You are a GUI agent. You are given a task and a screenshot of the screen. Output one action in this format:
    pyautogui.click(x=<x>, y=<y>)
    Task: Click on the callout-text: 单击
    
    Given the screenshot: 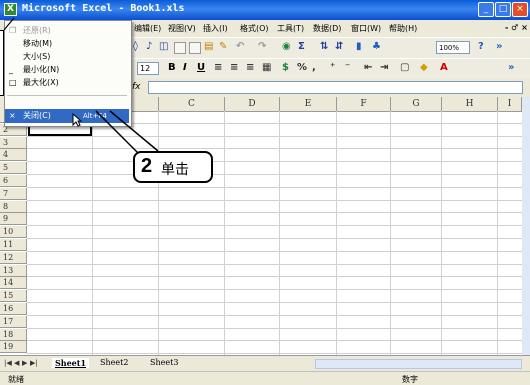 What is the action you would take?
    pyautogui.click(x=175, y=170)
    